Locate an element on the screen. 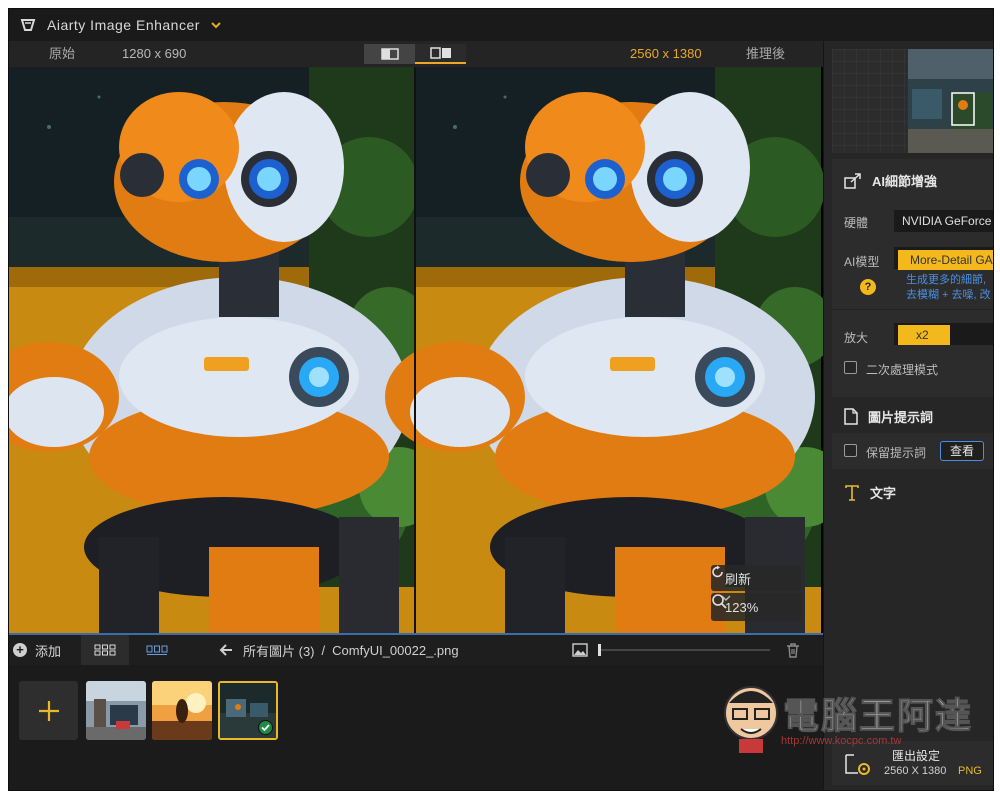  divider is located at coordinates (912, 309).